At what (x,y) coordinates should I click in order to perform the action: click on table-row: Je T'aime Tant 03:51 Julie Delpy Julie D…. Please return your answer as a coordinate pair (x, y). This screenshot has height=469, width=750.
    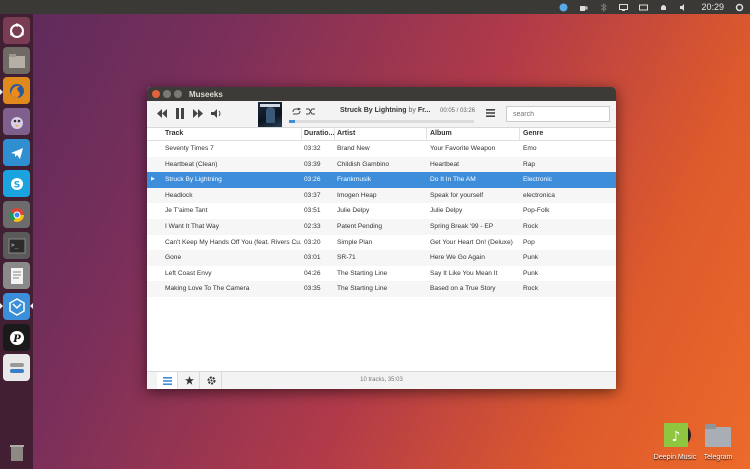
    Looking at the image, I should click on (381, 211).